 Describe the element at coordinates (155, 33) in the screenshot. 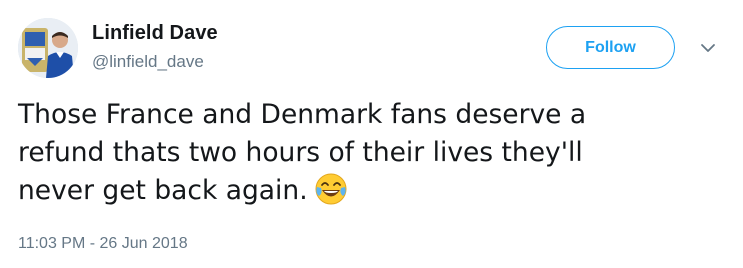

I see `display-name: Linfield Dave` at that location.